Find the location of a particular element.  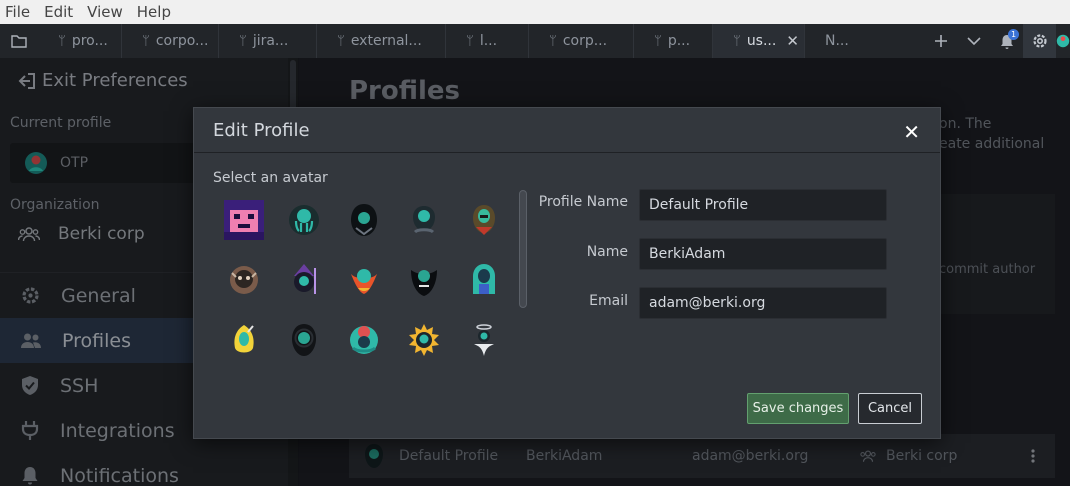

gear-icon is located at coordinates (1039, 41).